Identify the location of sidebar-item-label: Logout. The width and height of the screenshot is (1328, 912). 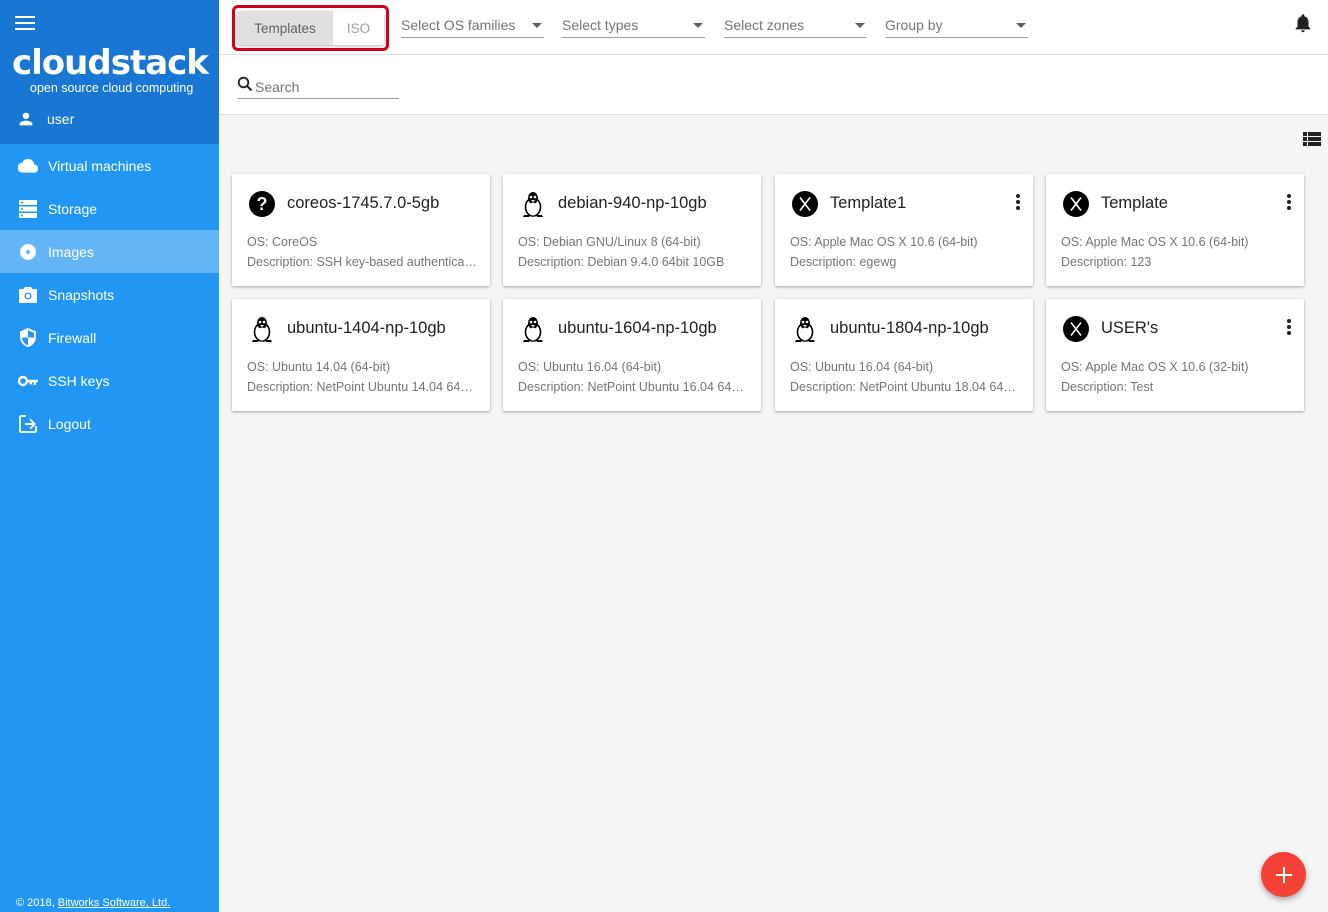
(69, 423).